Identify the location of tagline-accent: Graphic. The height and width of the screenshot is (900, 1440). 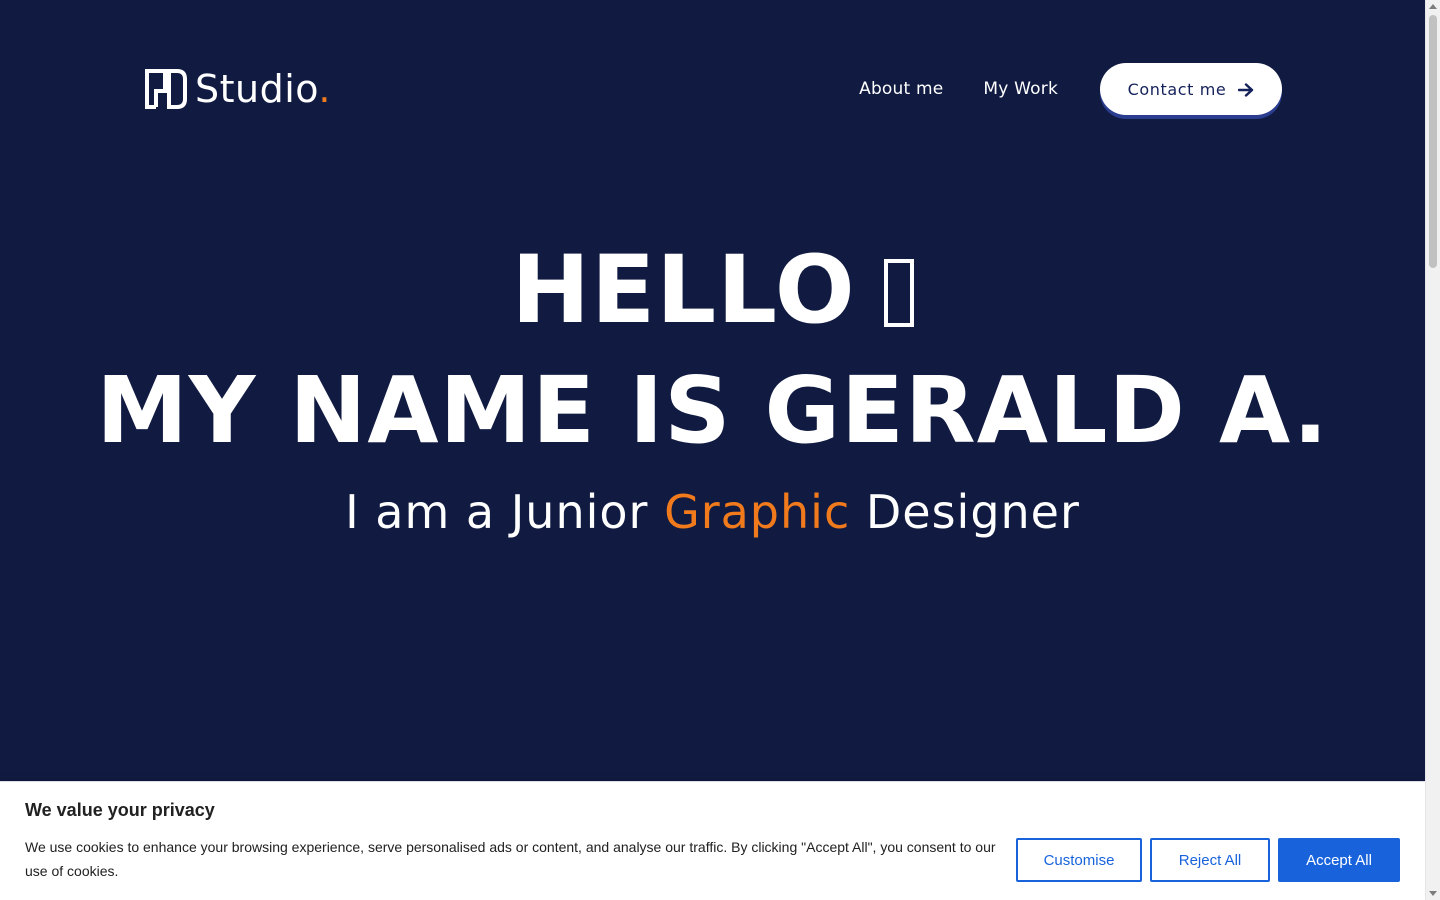
(757, 512).